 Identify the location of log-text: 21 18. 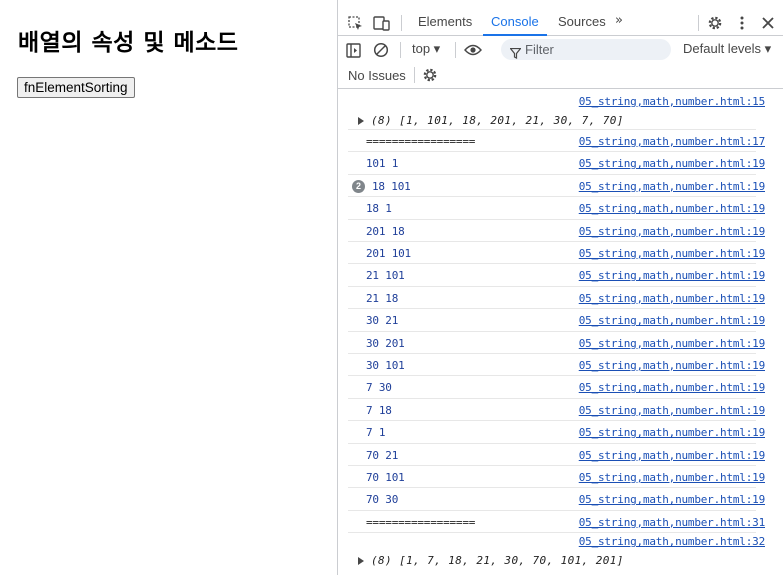
(382, 298).